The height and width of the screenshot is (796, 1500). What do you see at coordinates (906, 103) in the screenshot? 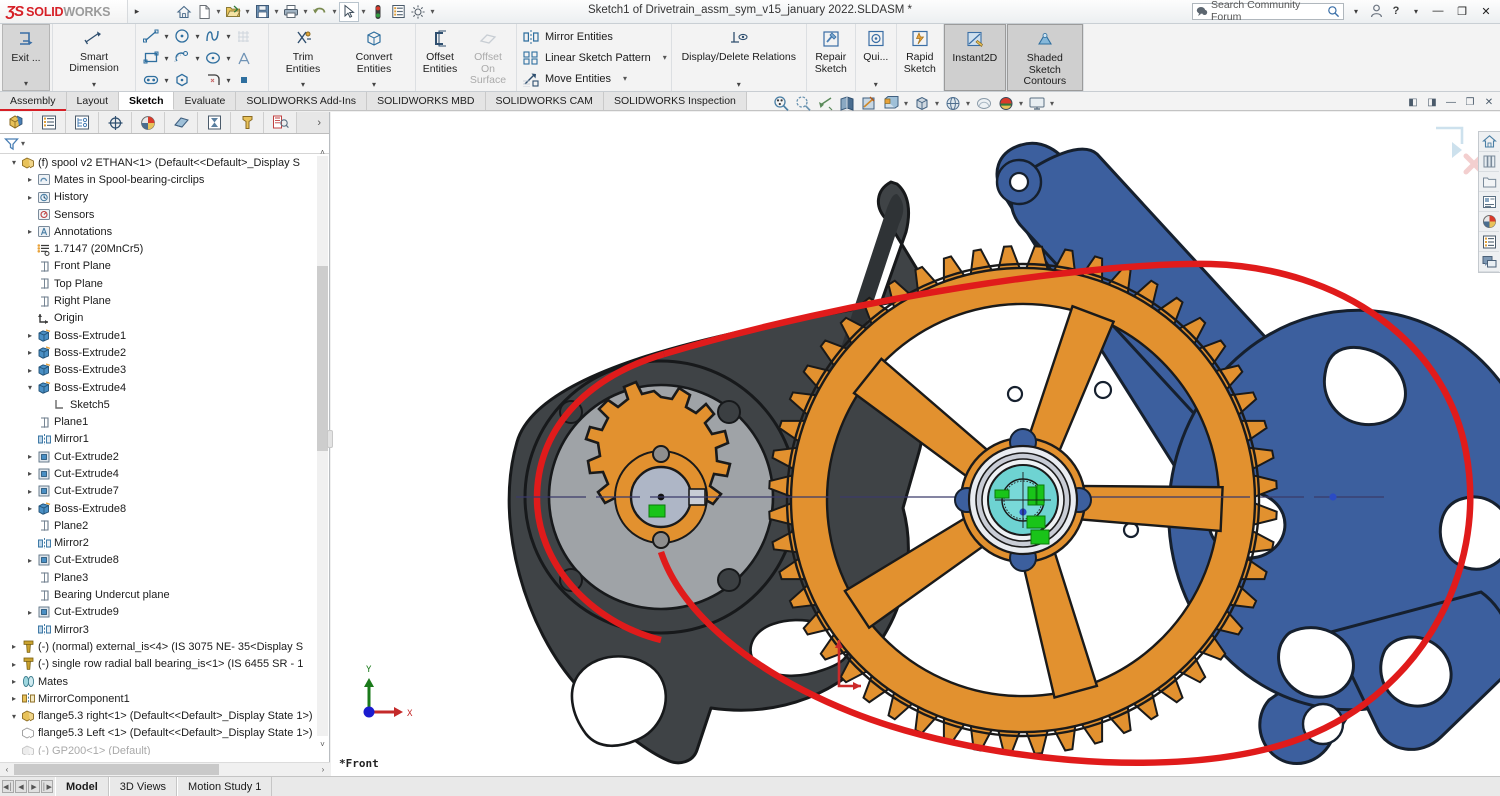
I see `display-style-caret-icon: ▾` at bounding box center [906, 103].